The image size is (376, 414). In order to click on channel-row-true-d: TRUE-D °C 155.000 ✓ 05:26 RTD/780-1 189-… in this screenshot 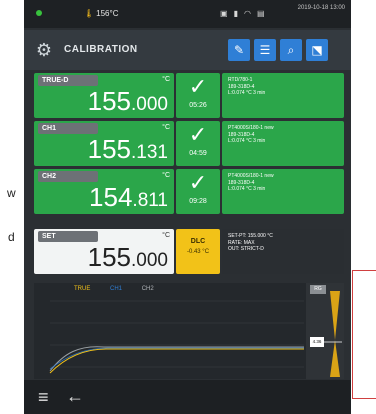, I will do `click(189, 95)`.